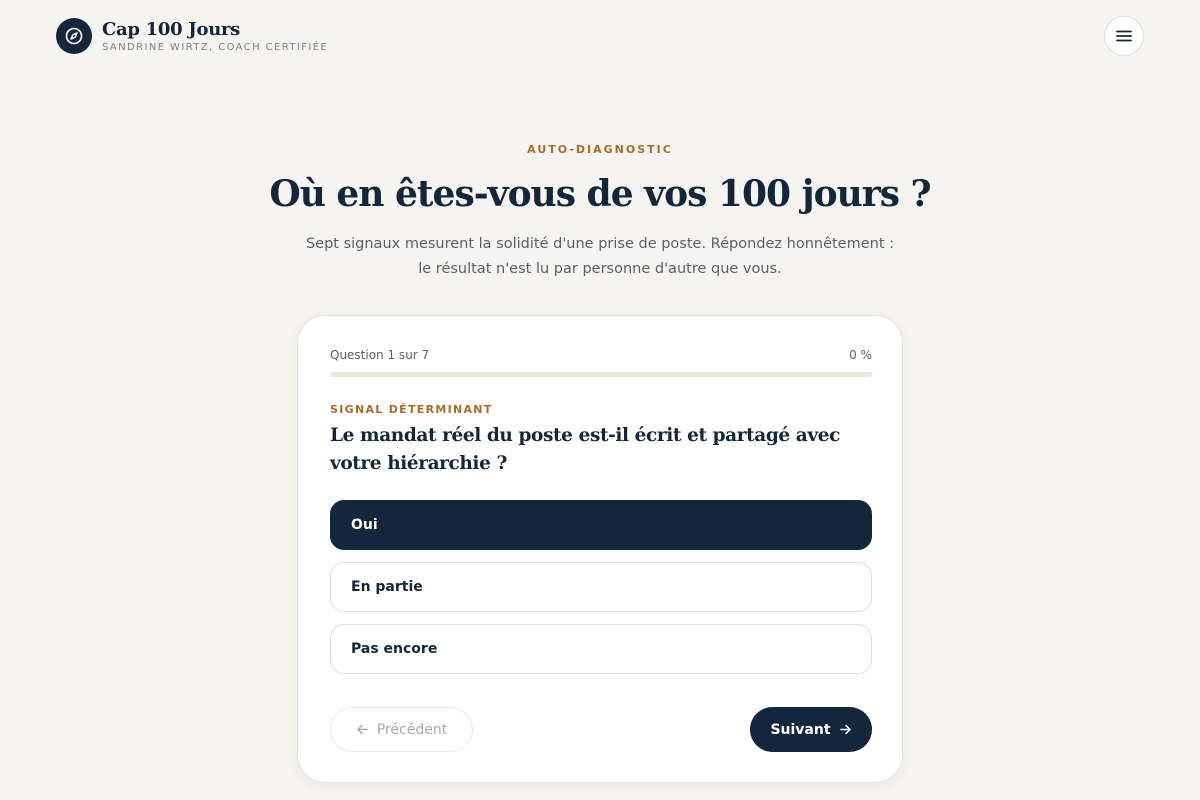 The height and width of the screenshot is (800, 1200). Describe the element at coordinates (601, 587) in the screenshot. I see `option-en-partie: En partie` at that location.